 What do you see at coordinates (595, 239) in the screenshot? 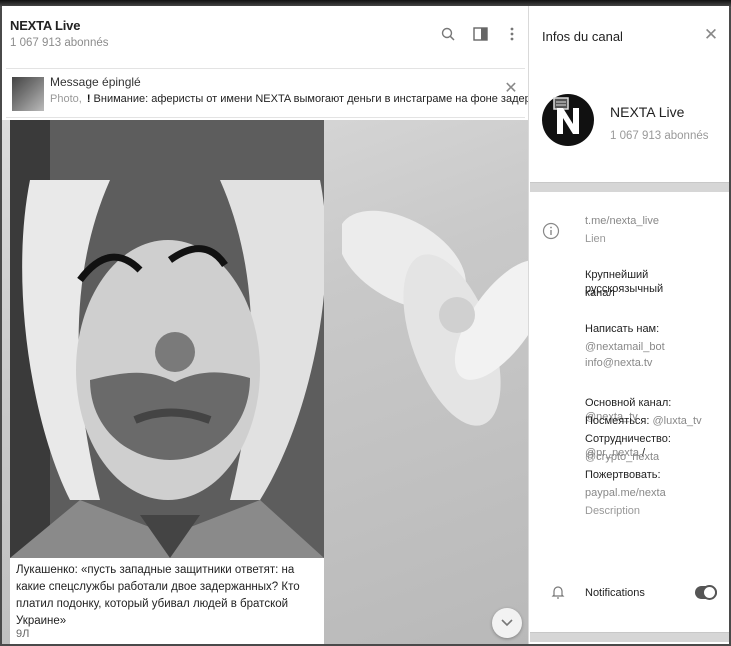
I see `link-caption: Lien` at bounding box center [595, 239].